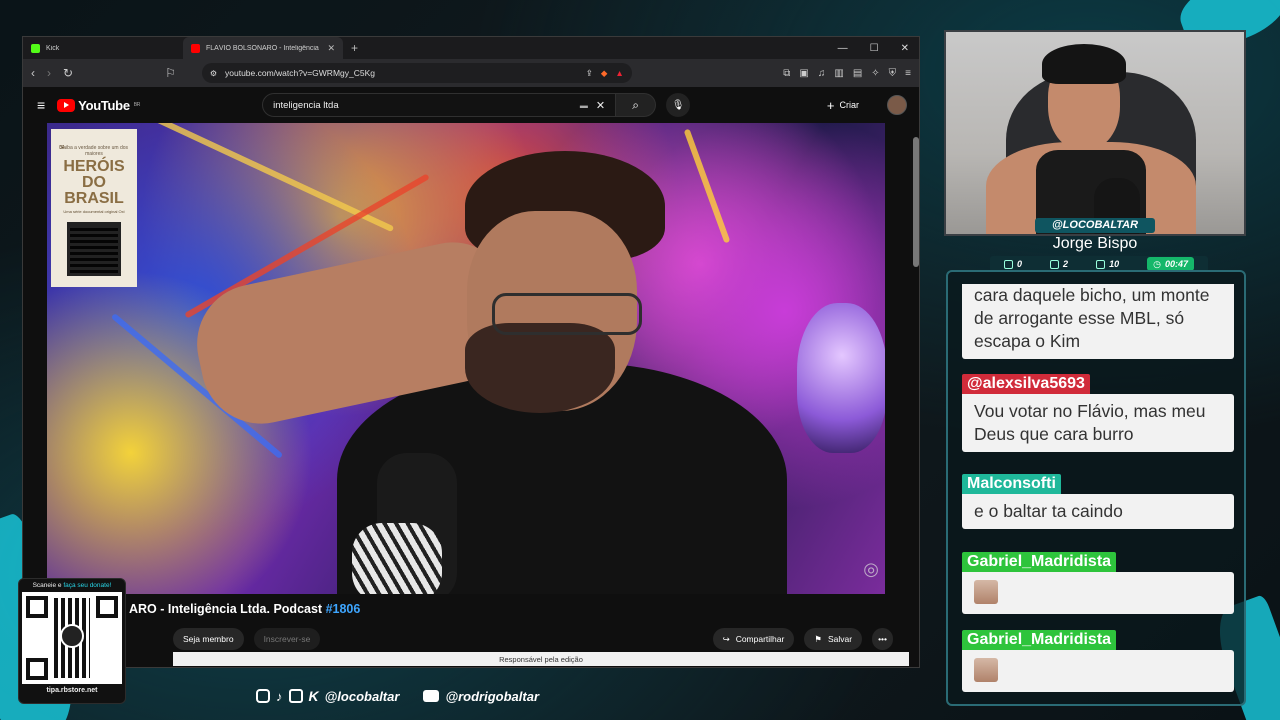 This screenshot has height=720, width=1280. What do you see at coordinates (227, 609) in the screenshot?
I see `video-title-text: ARO - Inteligência Ltda. Podcast` at bounding box center [227, 609].